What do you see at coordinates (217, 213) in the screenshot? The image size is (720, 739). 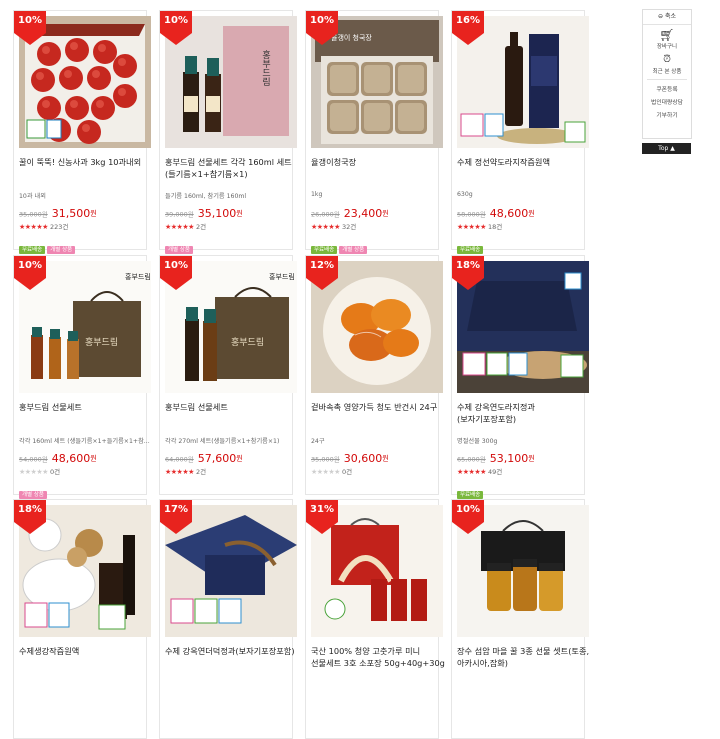 I see `sale-price: 35,100` at bounding box center [217, 213].